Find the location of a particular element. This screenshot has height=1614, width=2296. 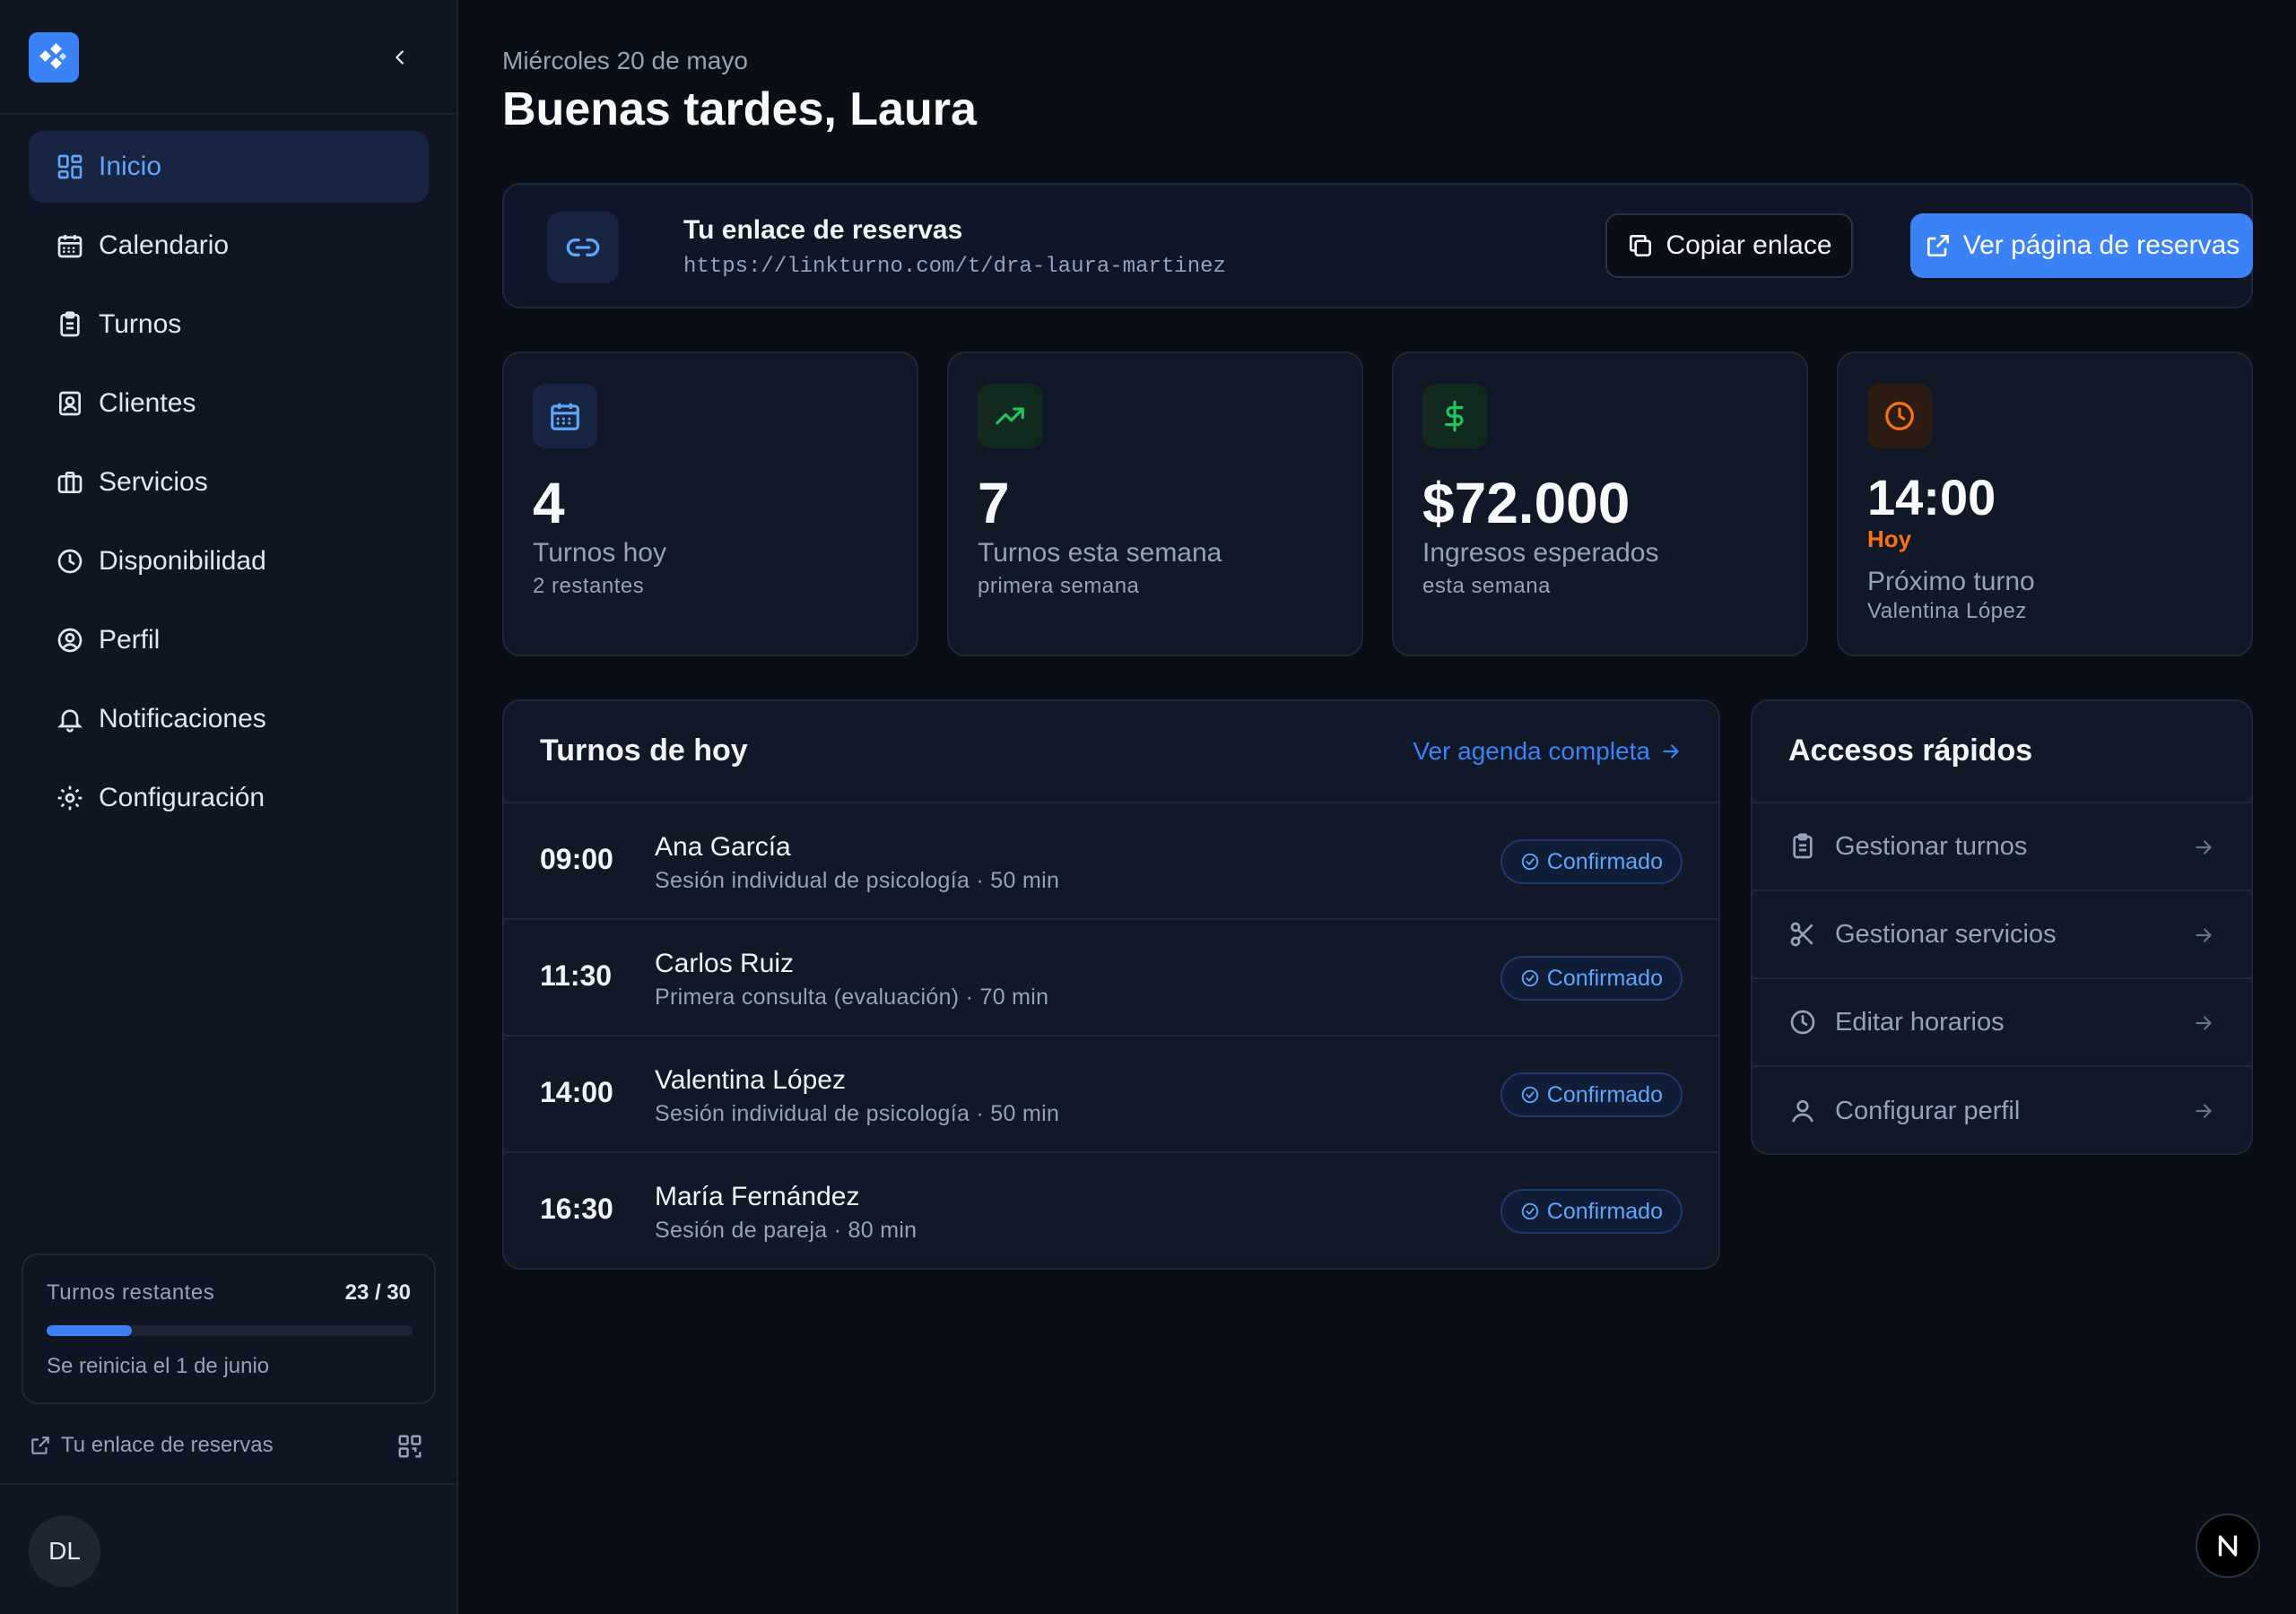

appointment-time: 11:30 is located at coordinates (576, 975).